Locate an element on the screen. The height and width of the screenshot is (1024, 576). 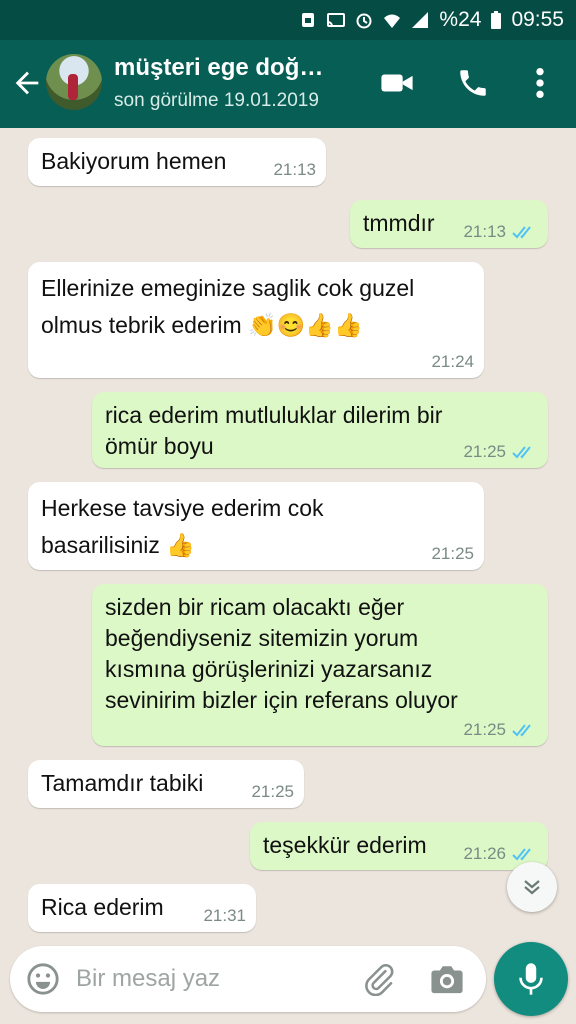
message-text: Bakiyorum hemen is located at coordinates (134, 161).